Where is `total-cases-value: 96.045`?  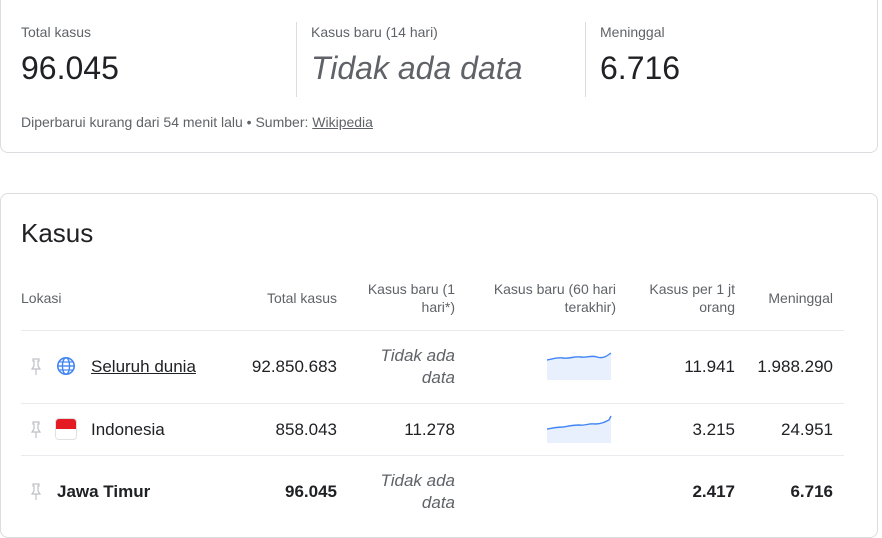
total-cases-value: 96.045 is located at coordinates (70, 68).